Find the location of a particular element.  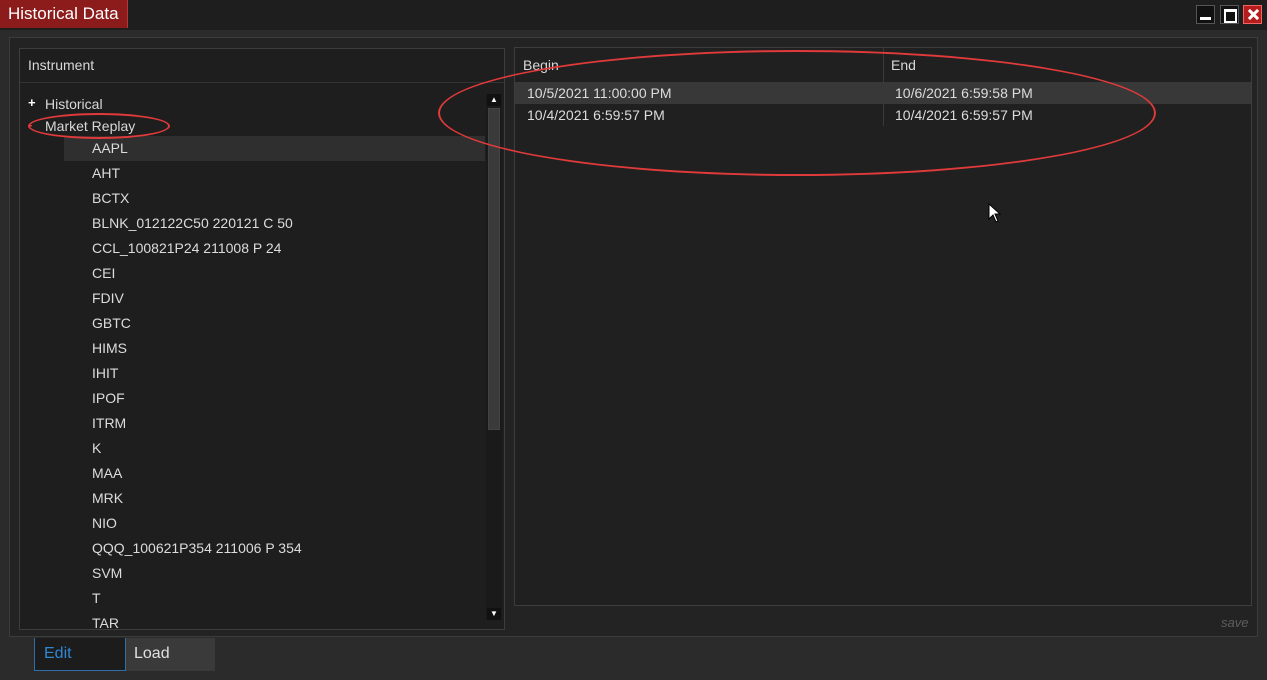

list-item: CEI is located at coordinates (274, 273).